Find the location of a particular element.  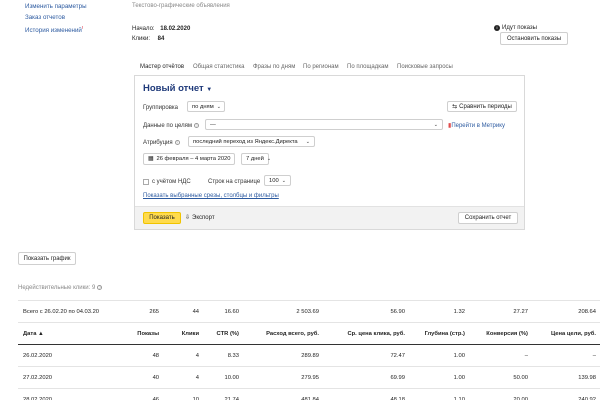

campaign-clicks: Клики: 84 is located at coordinates (148, 39).